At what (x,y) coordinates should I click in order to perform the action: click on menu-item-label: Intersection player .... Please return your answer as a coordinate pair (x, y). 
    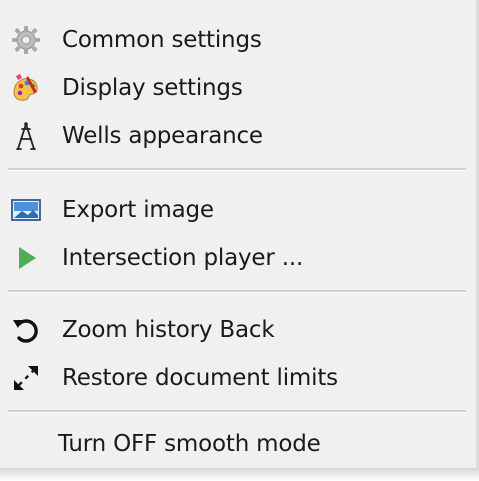
    Looking at the image, I should click on (183, 258).